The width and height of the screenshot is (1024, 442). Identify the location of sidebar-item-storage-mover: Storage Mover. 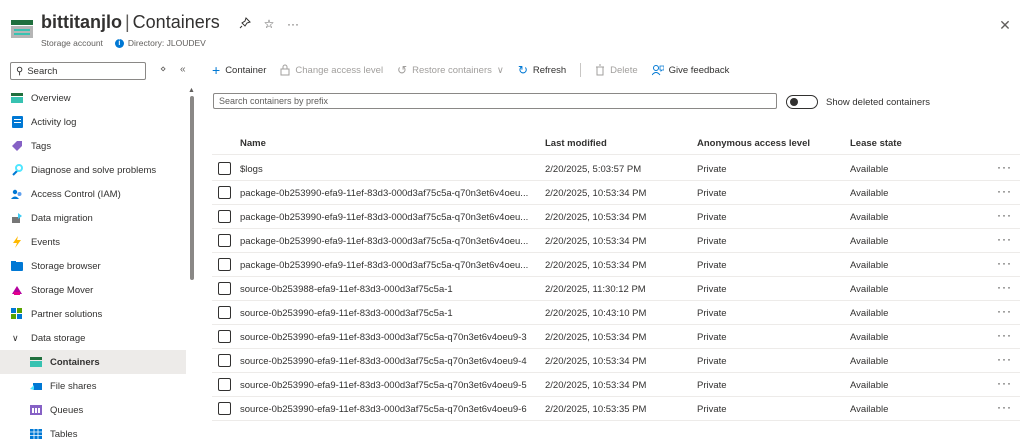
(93, 290).